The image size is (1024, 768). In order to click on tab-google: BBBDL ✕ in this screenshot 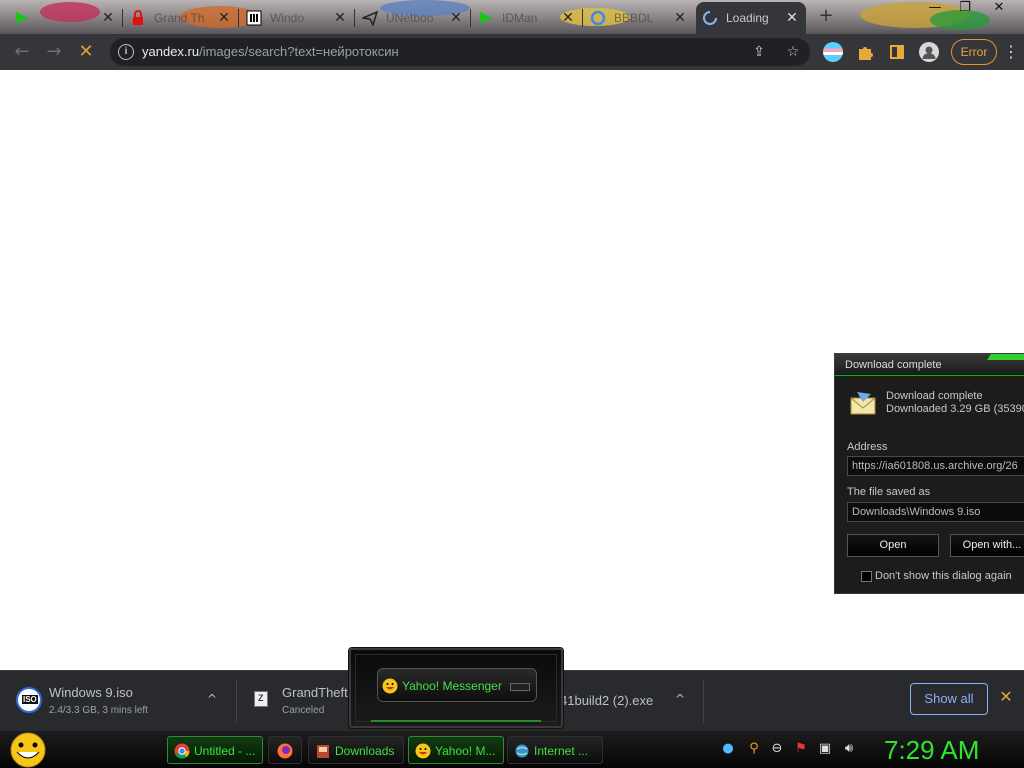, I will do `click(639, 18)`.